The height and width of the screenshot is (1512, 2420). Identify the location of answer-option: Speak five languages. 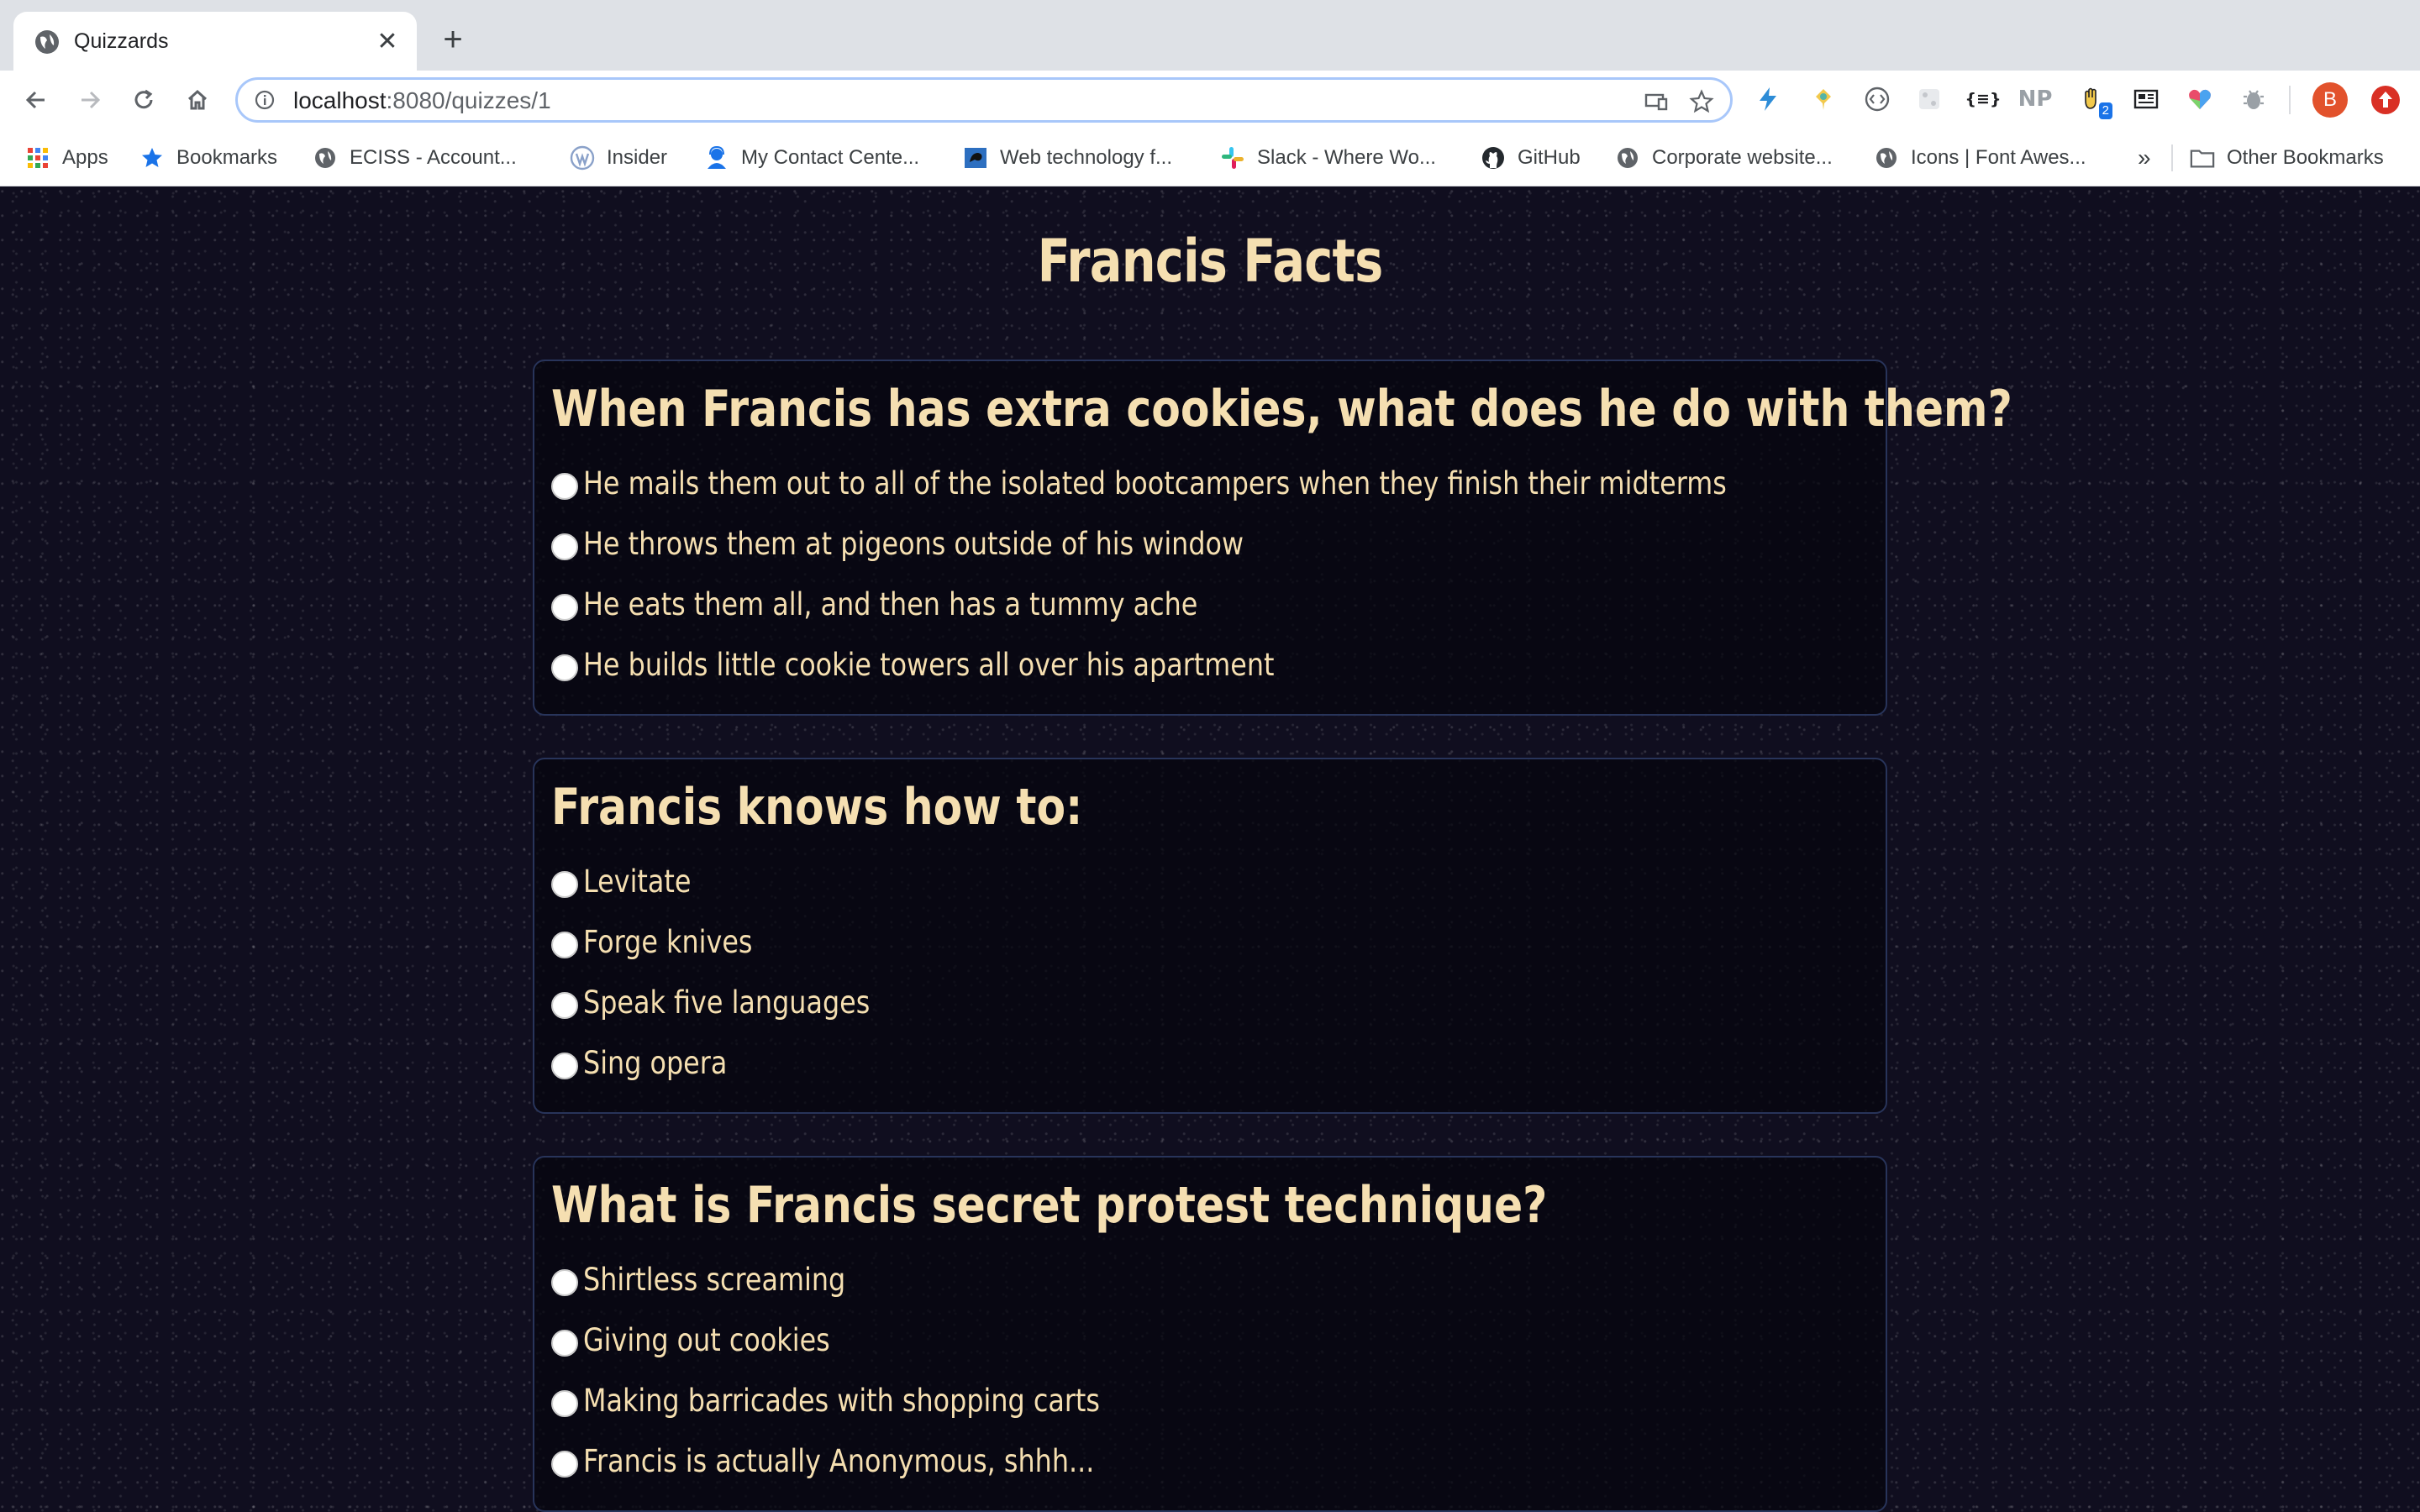
(734, 1002).